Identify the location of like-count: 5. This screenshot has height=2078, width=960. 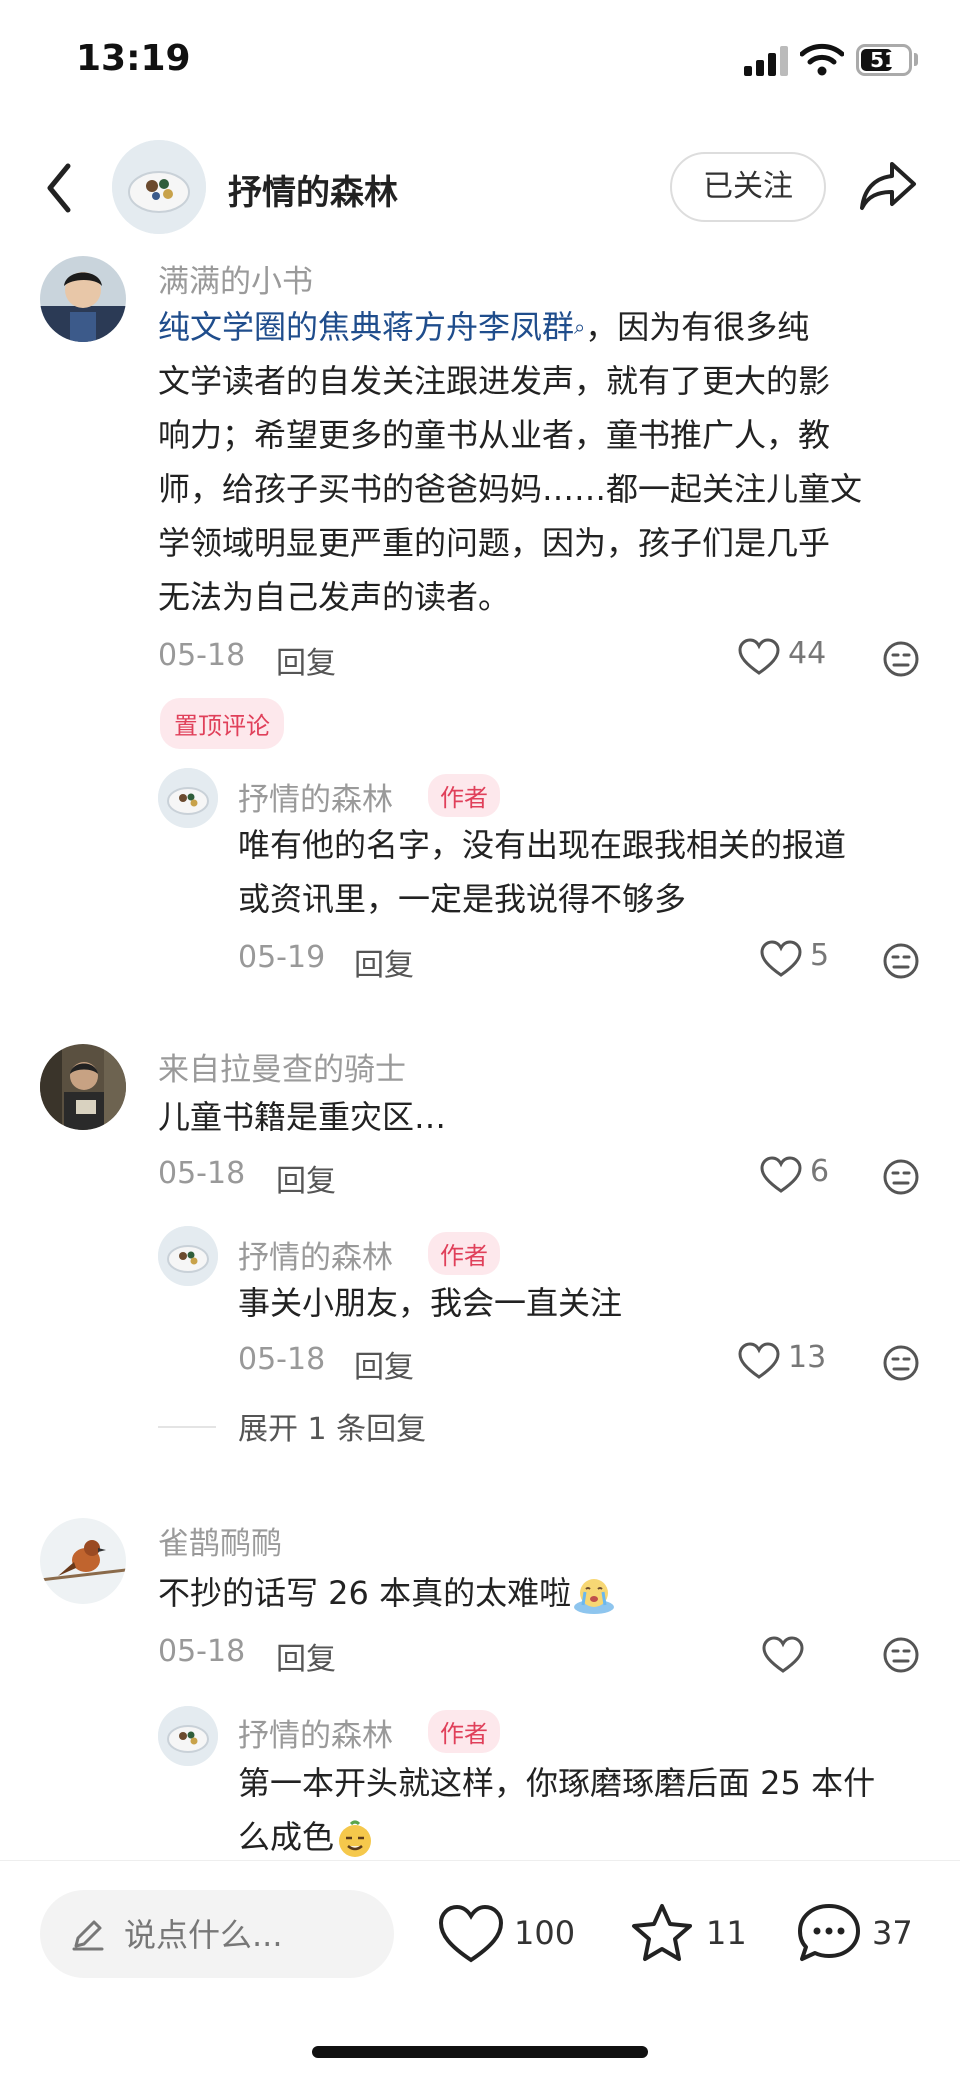
(820, 955).